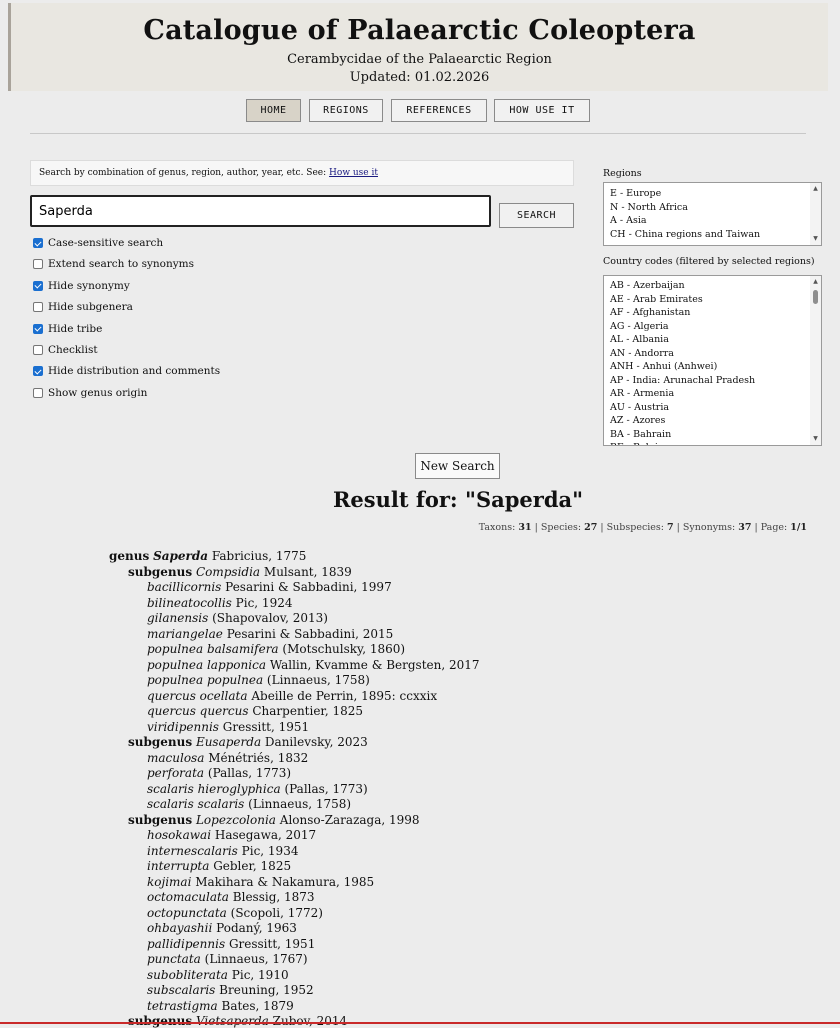 Image resolution: width=840 pixels, height=1028 pixels. I want to click on region-option: E - Europe, so click(635, 193).